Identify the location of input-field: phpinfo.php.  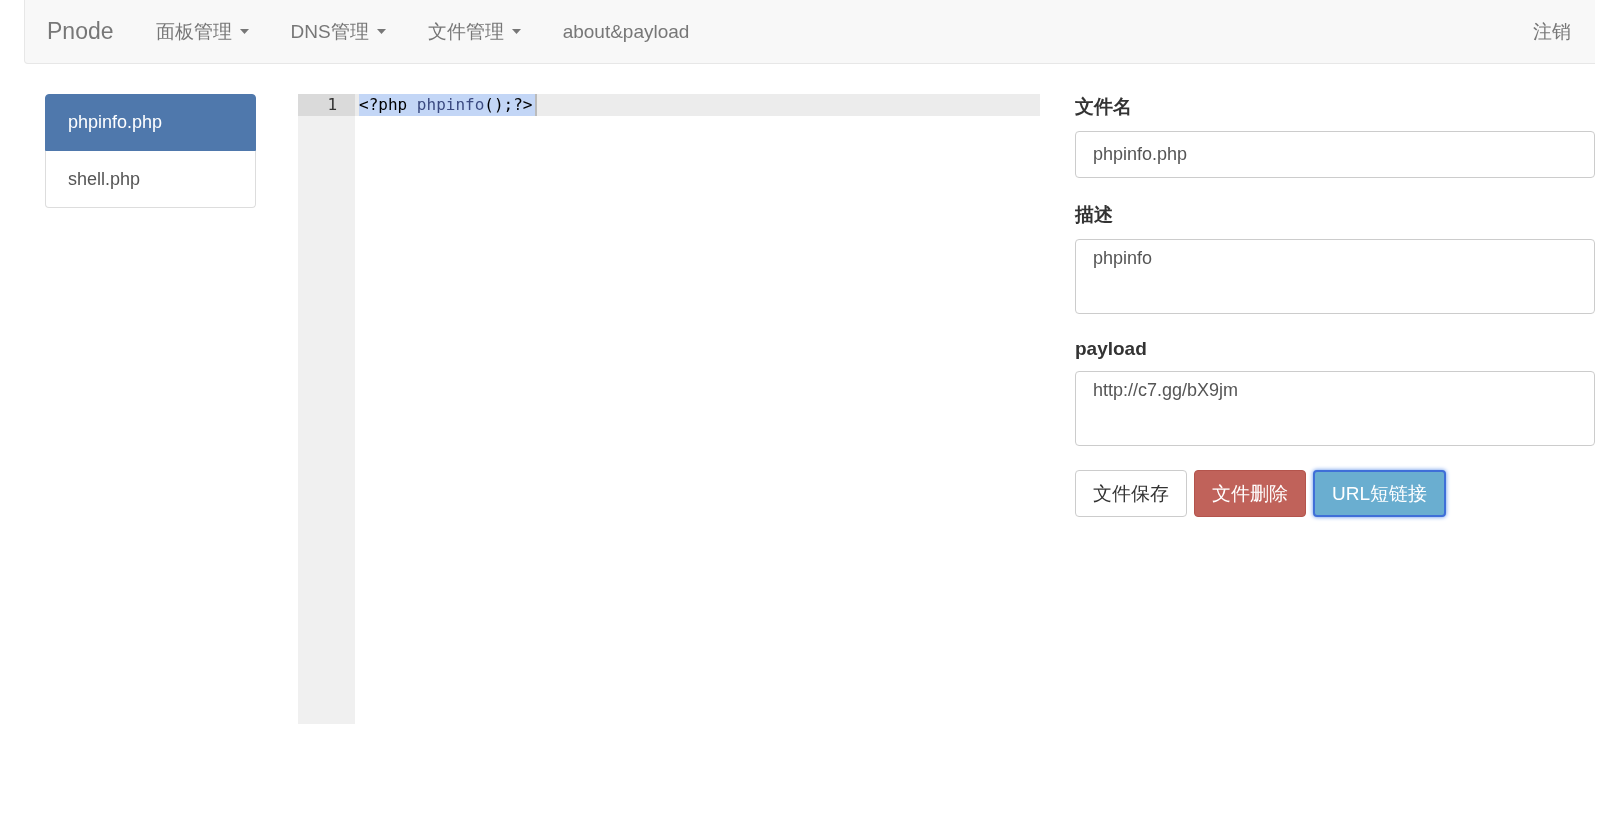
(1335, 154).